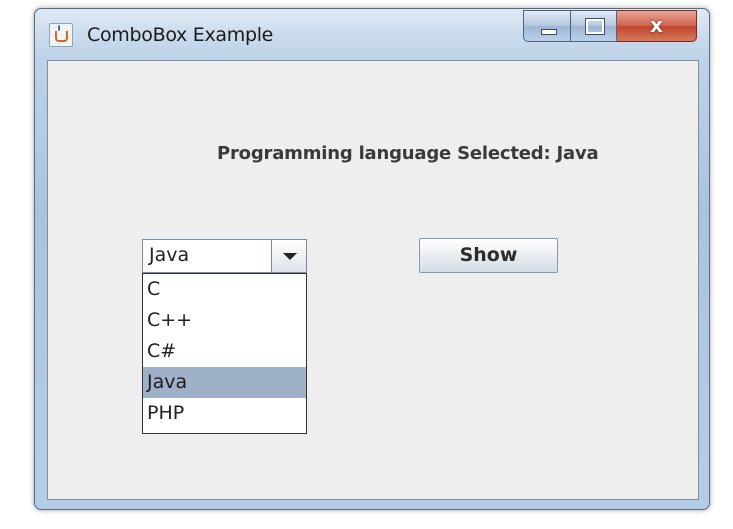 This screenshot has height=529, width=733. I want to click on selected-language-label: Programming language Selected: Java, so click(408, 153).